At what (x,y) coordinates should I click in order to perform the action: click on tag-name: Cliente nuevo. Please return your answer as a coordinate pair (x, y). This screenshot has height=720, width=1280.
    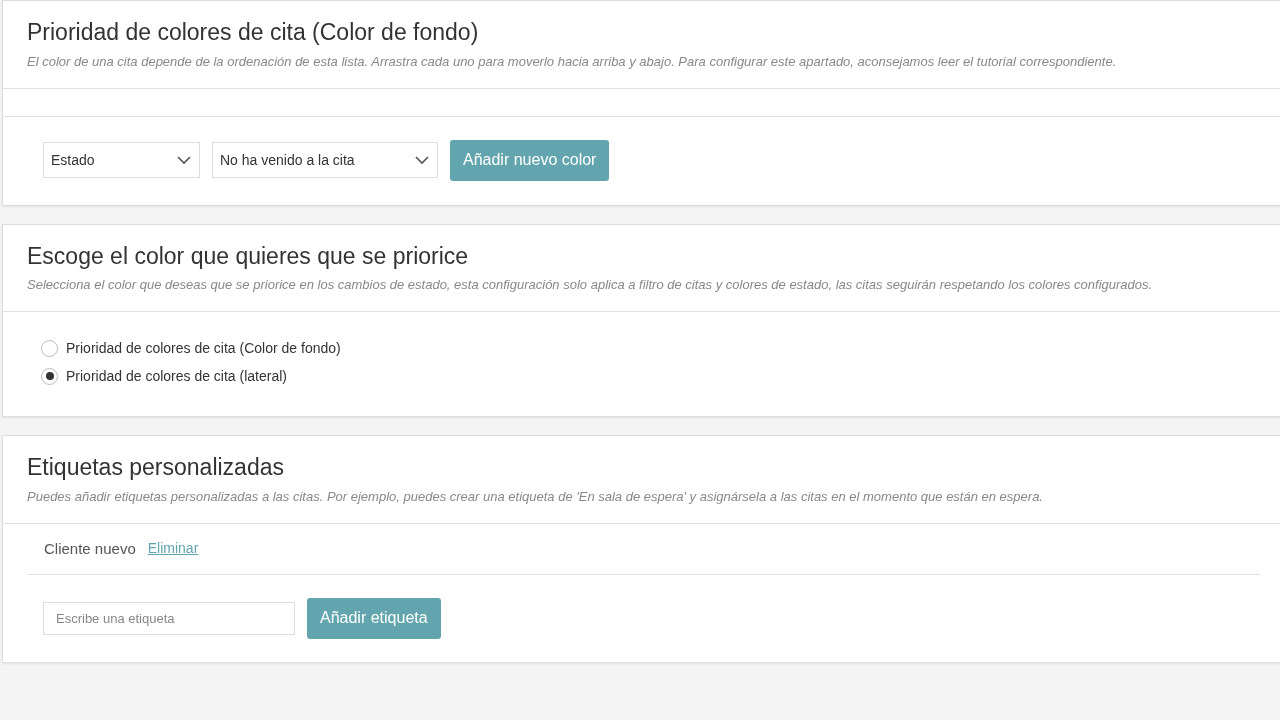
    Looking at the image, I should click on (90, 548).